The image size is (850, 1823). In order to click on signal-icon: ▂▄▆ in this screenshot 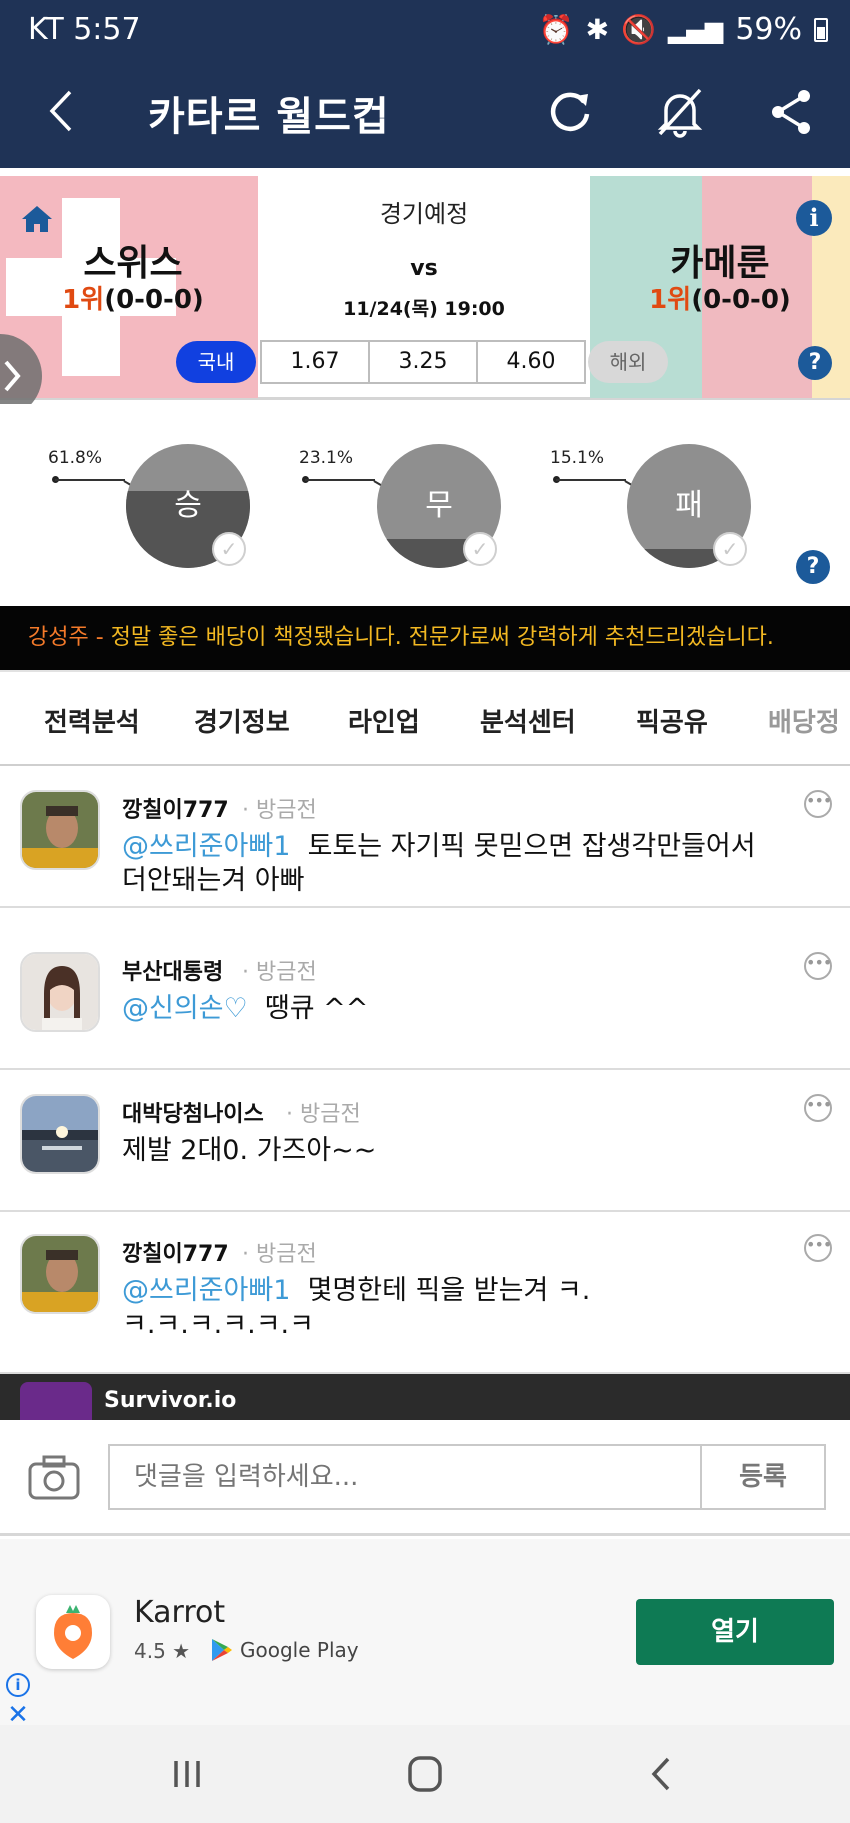, I will do `click(695, 29)`.